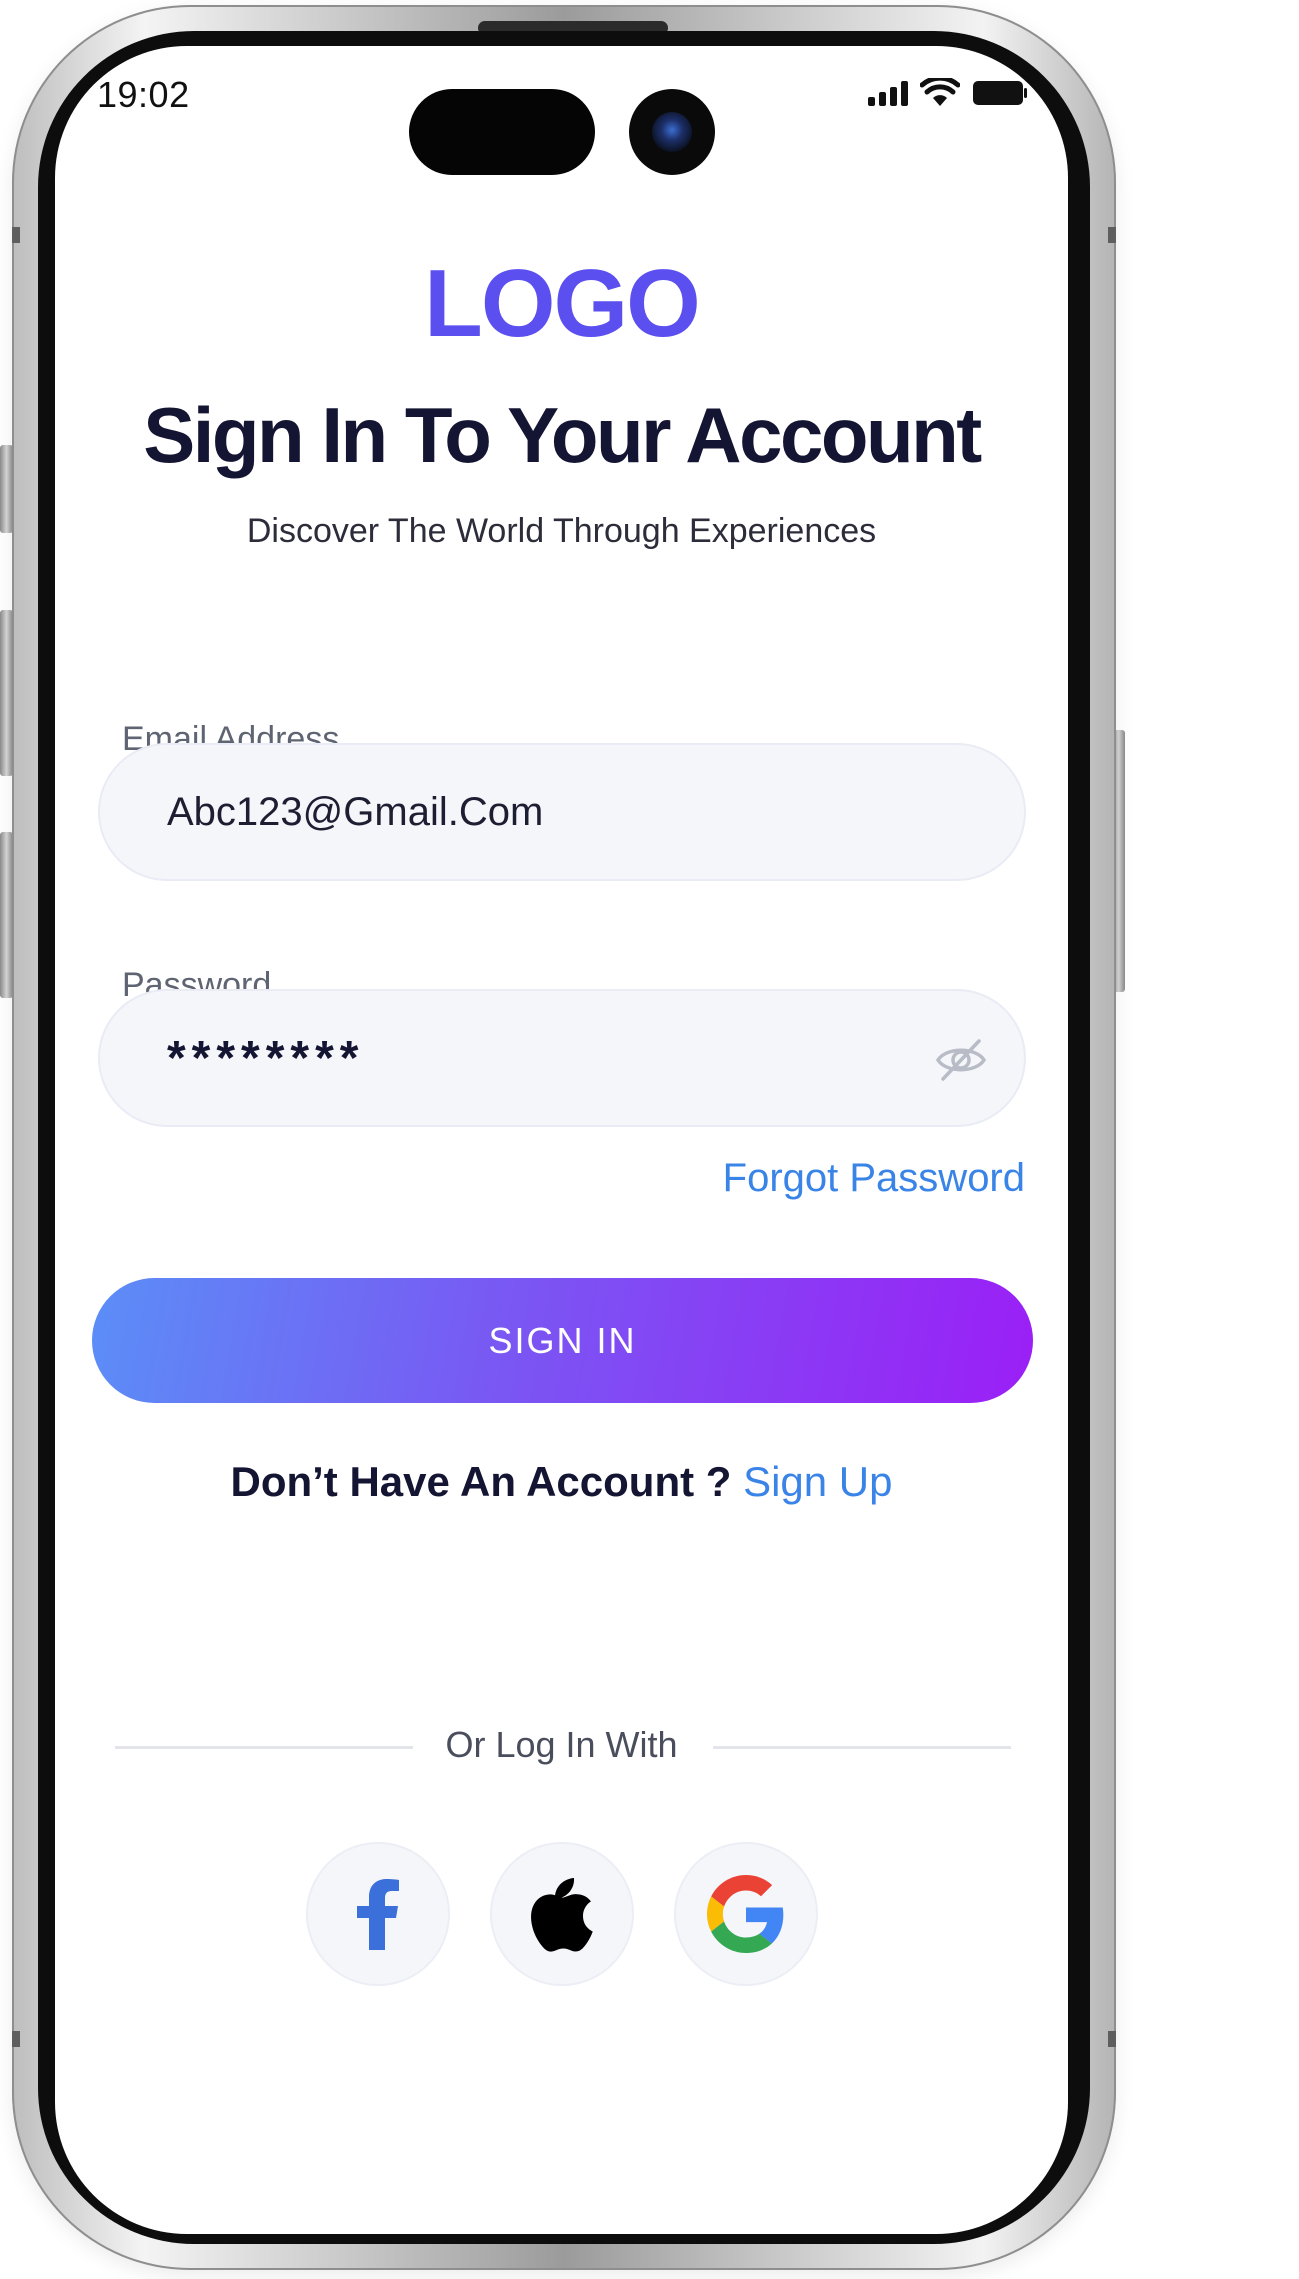  I want to click on google-icon, so click(745, 1914).